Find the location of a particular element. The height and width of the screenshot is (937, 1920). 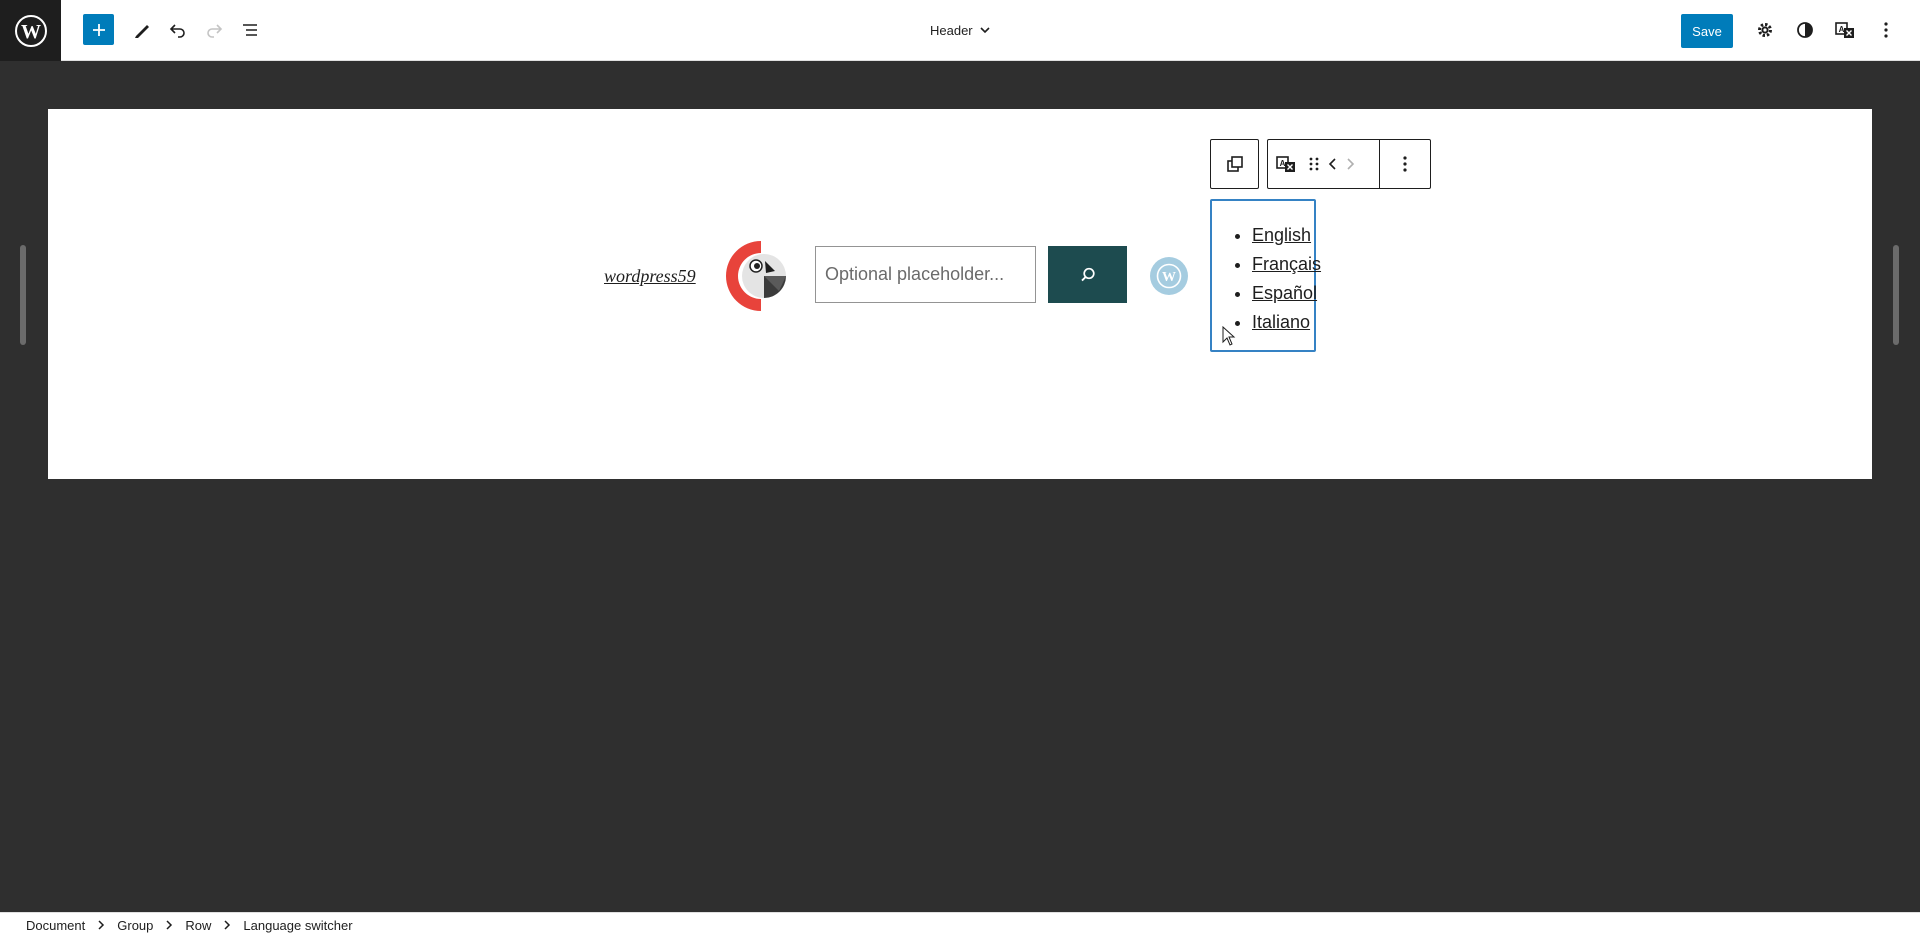

half-circle-contrast-icon is located at coordinates (1805, 30).